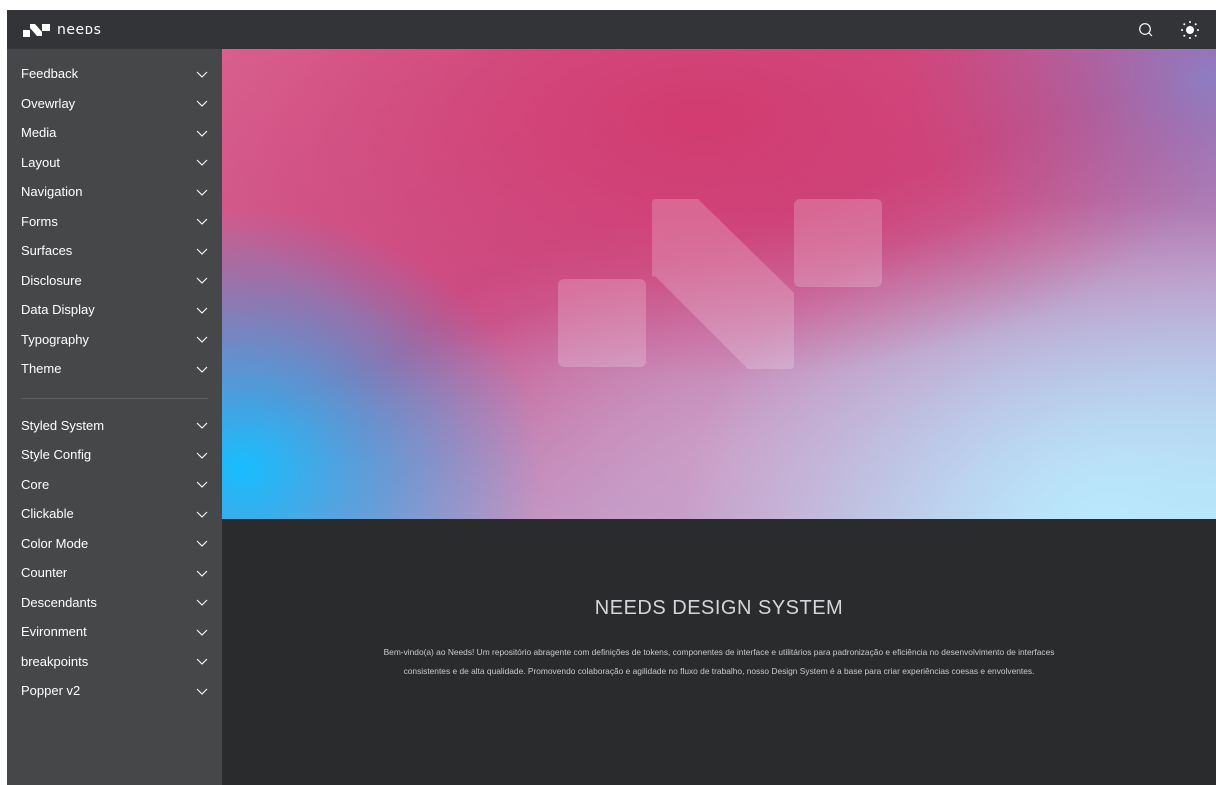  Describe the element at coordinates (58, 310) in the screenshot. I see `sidebar-item-label: Data Display` at that location.